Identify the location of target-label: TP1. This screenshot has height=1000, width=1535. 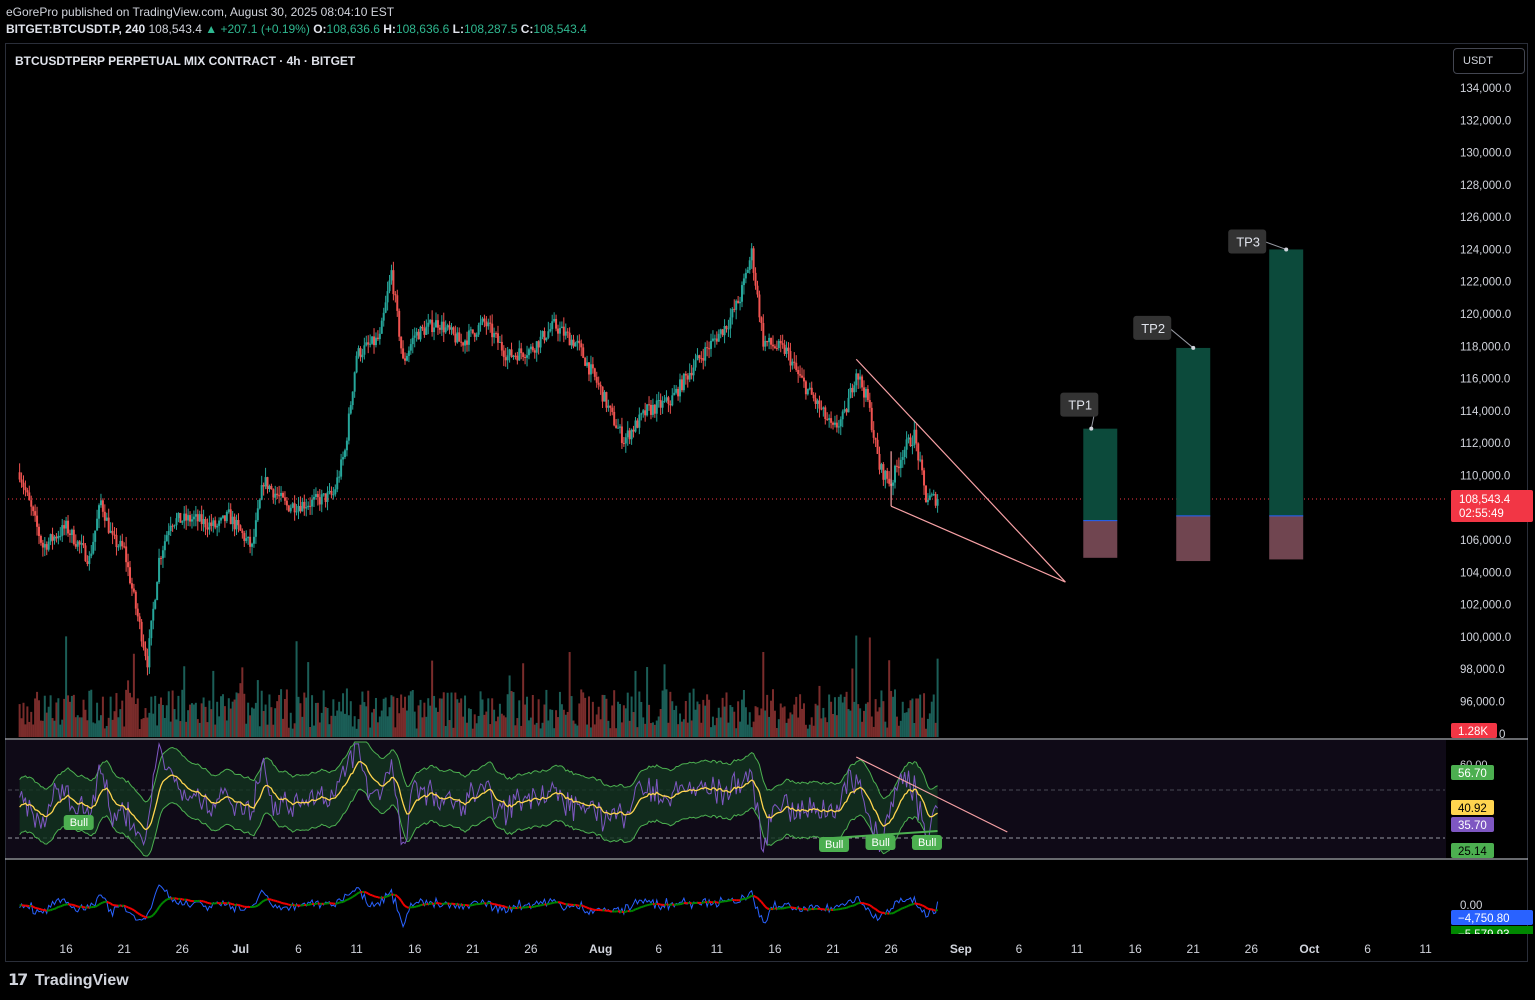
(1080, 405).